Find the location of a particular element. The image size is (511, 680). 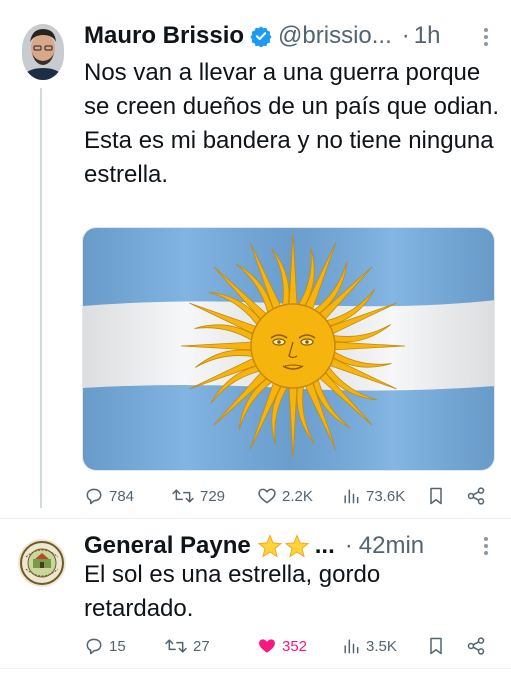

views-button: 3.5K is located at coordinates (369, 646).